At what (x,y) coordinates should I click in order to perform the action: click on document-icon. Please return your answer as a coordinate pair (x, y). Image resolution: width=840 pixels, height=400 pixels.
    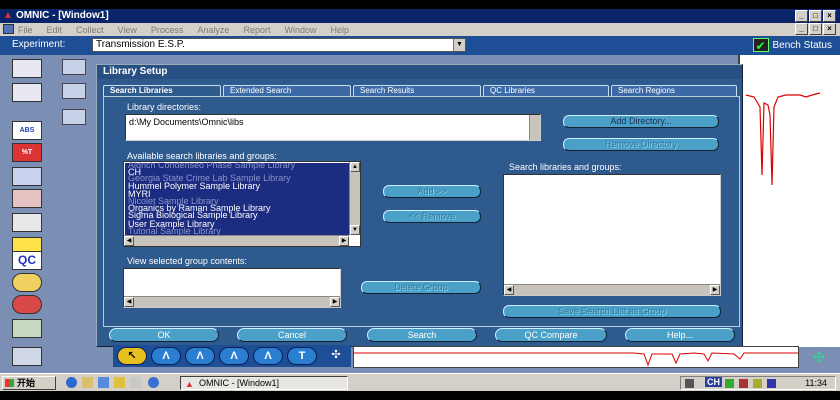
    Looking at the image, I should click on (8, 29).